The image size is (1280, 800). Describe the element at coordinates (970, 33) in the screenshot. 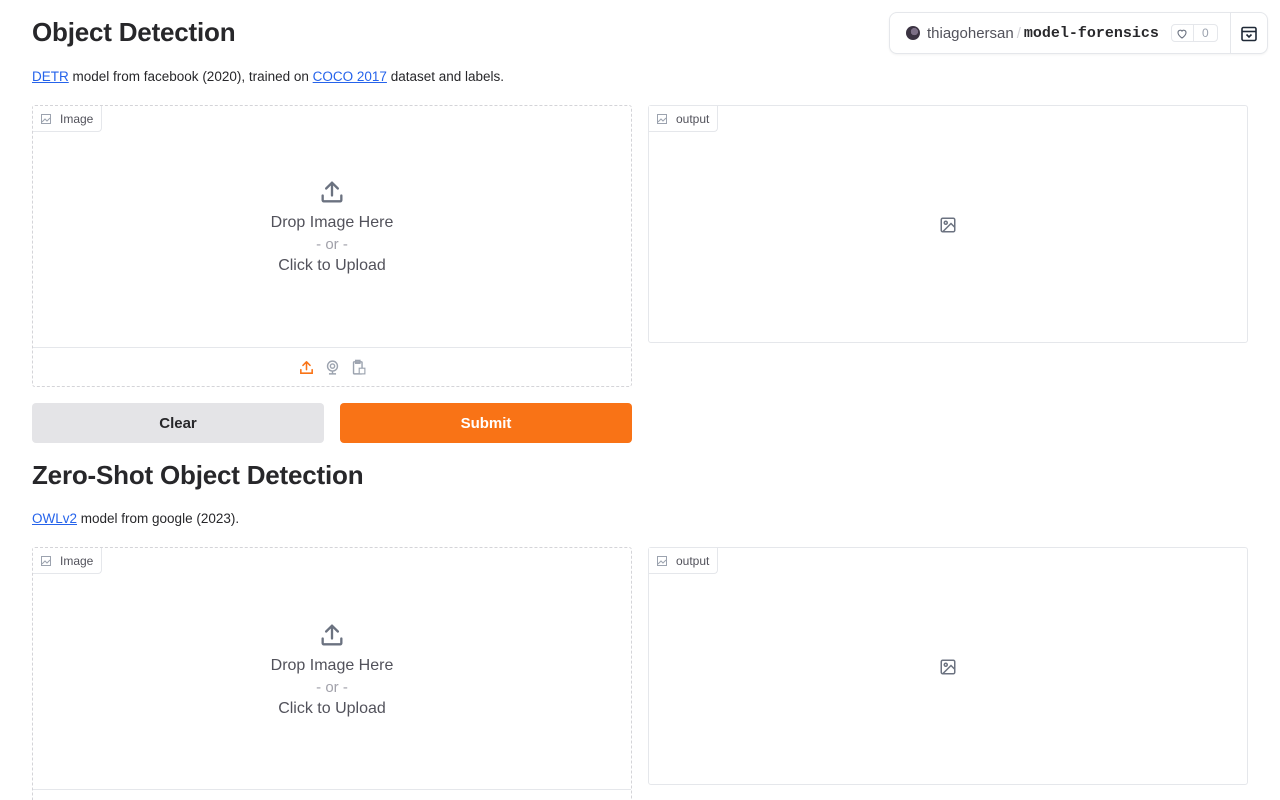

I see `space-owner-link: thiagohersan` at that location.